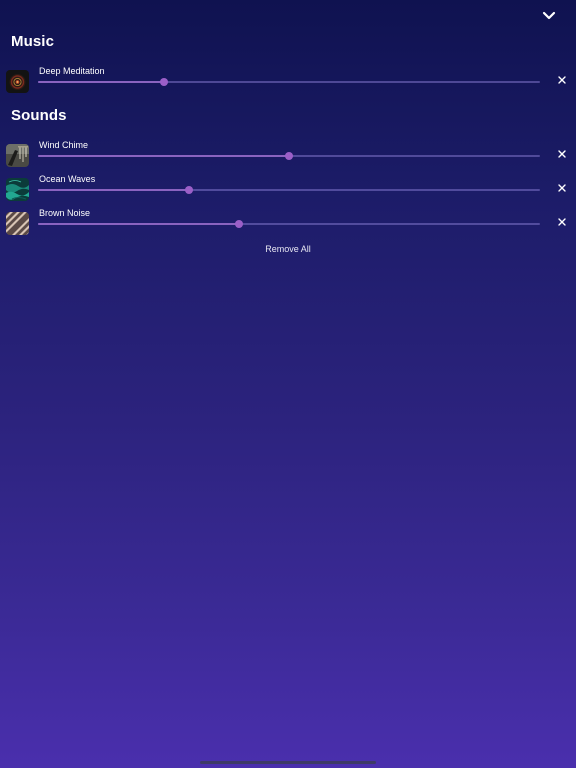  What do you see at coordinates (64, 145) in the screenshot?
I see `track-name: Wind Chime` at bounding box center [64, 145].